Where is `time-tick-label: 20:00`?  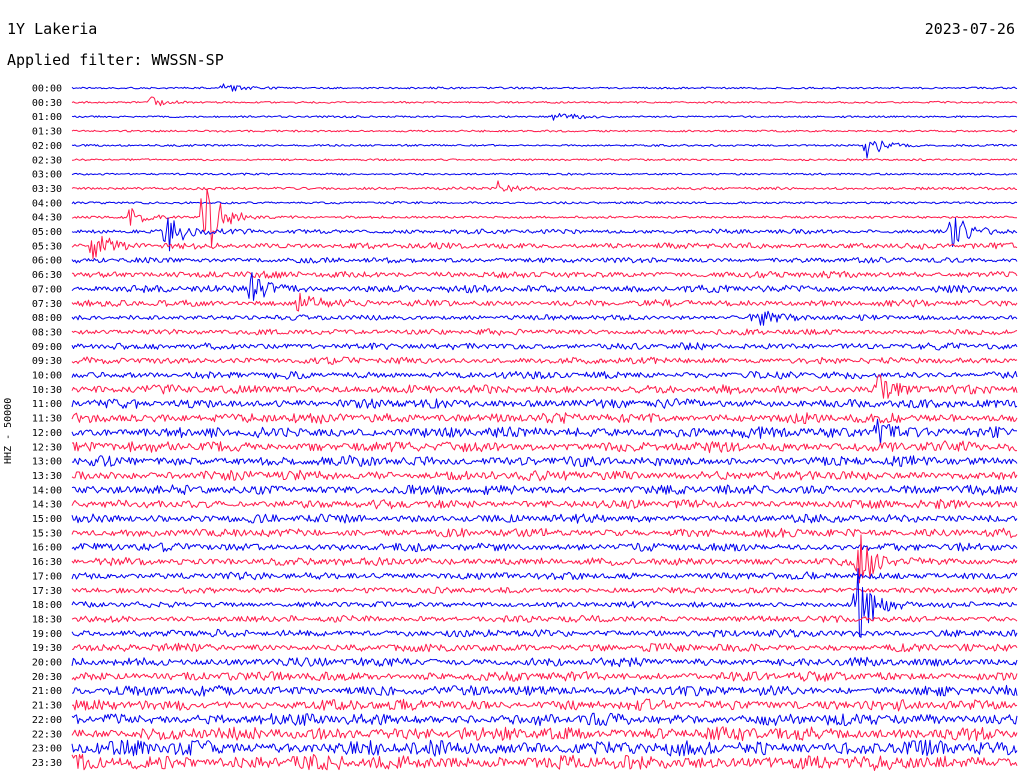
time-tick-label: 20:00 is located at coordinates (47, 663).